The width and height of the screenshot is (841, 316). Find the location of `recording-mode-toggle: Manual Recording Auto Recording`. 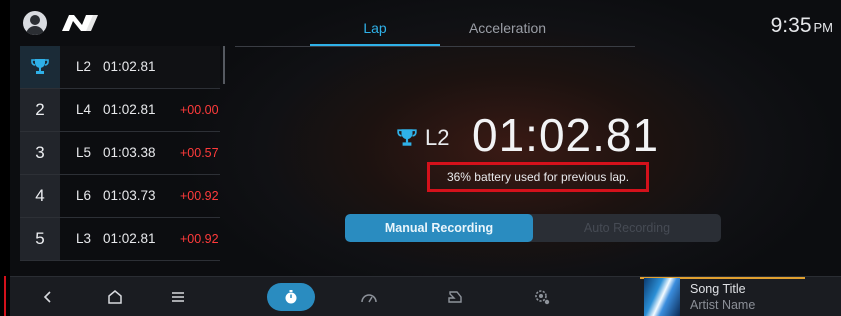

recording-mode-toggle: Manual Recording Auto Recording is located at coordinates (533, 228).